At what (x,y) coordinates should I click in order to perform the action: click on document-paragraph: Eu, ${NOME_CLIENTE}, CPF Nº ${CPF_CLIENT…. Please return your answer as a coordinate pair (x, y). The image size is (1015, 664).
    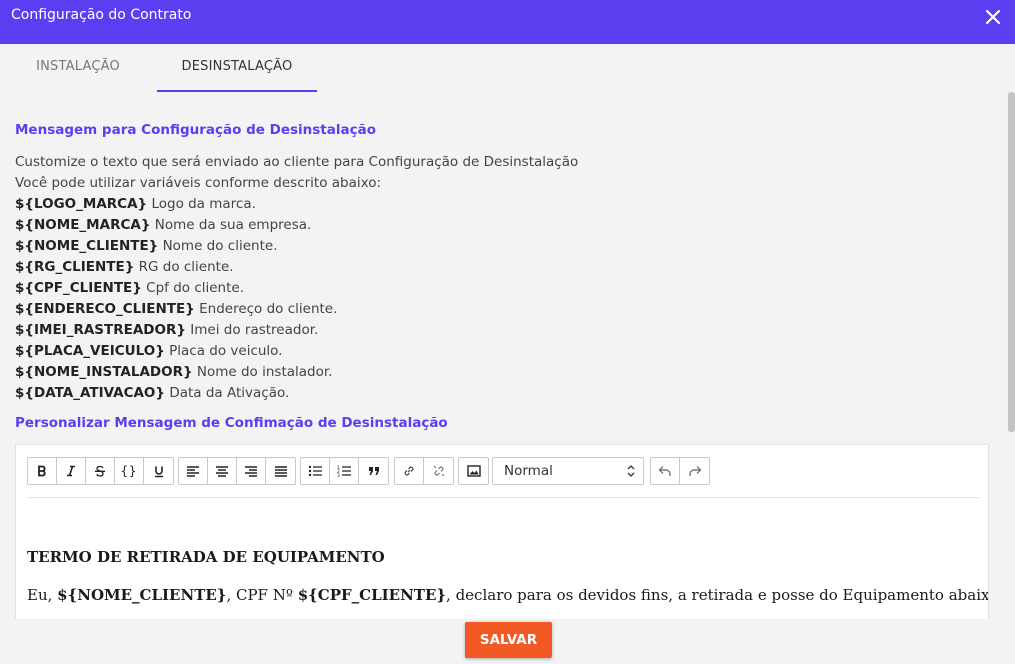
    Looking at the image, I should click on (508, 595).